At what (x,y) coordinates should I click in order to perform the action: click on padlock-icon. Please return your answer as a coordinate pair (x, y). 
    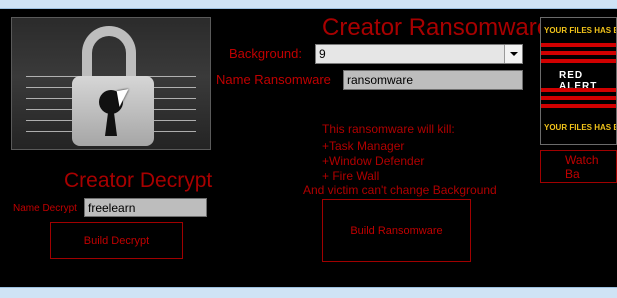
    Looking at the image, I should click on (109, 54).